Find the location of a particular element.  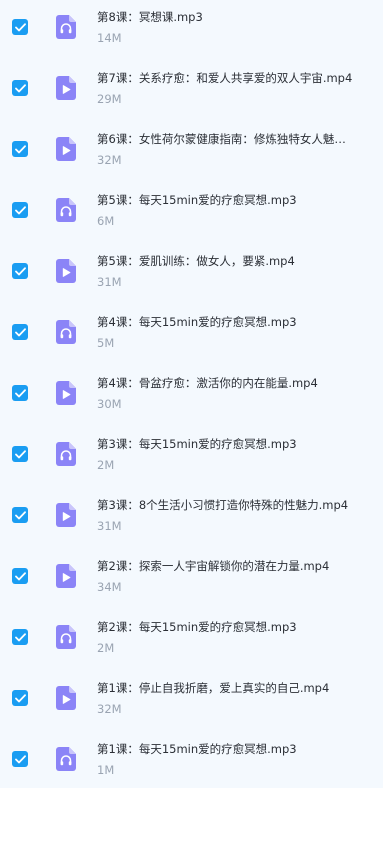

file-row: 第7课：关系疗愈：和爱人共享爱的双人宇宙.mp4 29M is located at coordinates (191, 91).